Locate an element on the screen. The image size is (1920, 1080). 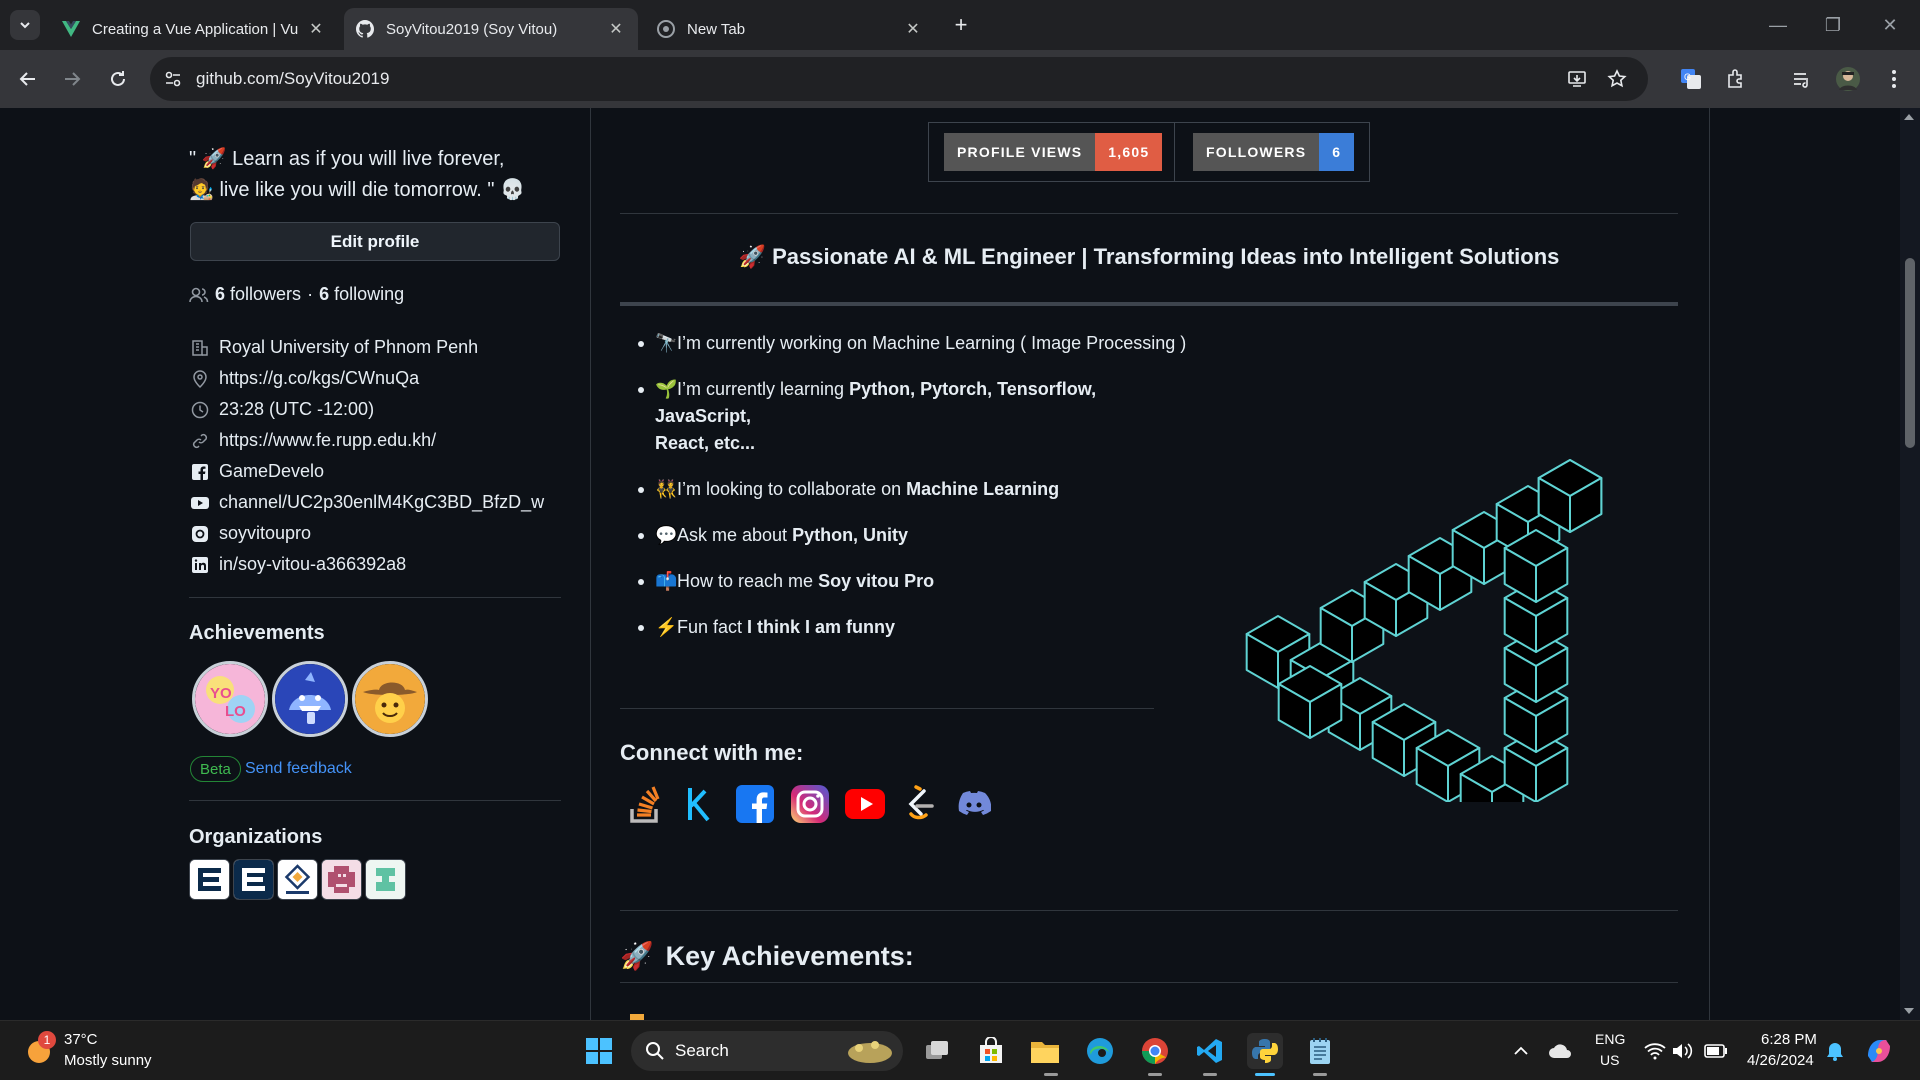
location-icon is located at coordinates (200, 379).